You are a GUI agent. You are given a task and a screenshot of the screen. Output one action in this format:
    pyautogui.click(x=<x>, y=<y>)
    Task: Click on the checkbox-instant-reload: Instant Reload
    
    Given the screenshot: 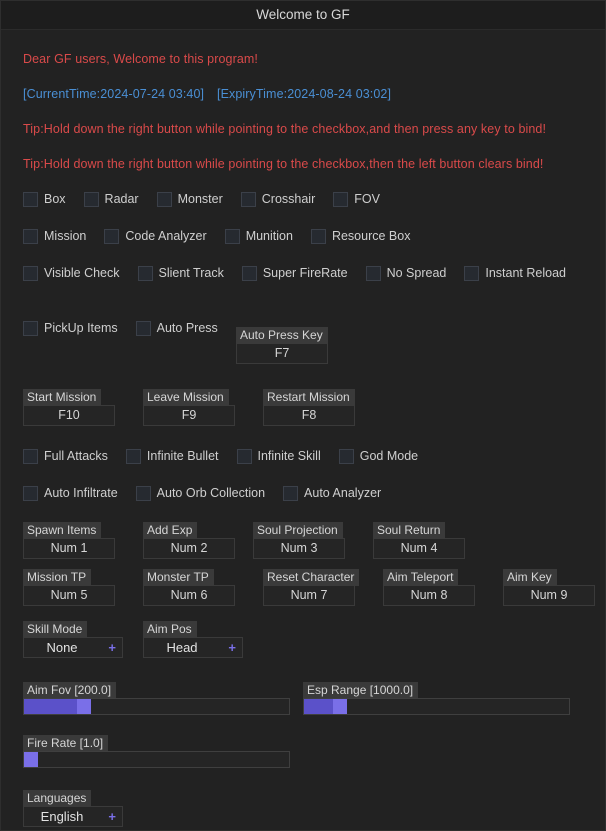 What is the action you would take?
    pyautogui.click(x=515, y=273)
    